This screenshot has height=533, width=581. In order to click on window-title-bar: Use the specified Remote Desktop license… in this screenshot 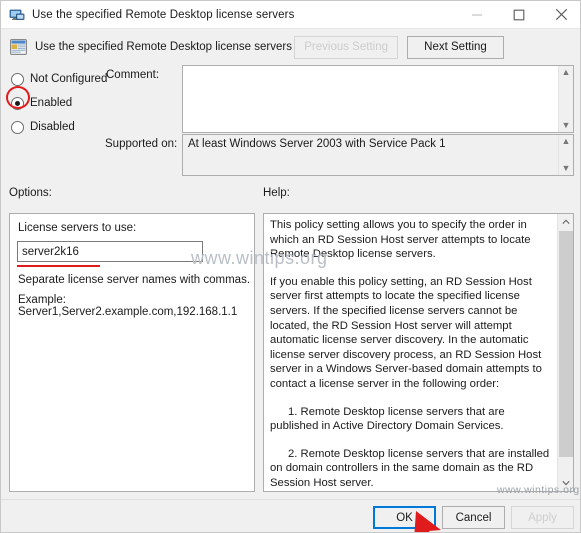, I will do `click(290, 15)`.